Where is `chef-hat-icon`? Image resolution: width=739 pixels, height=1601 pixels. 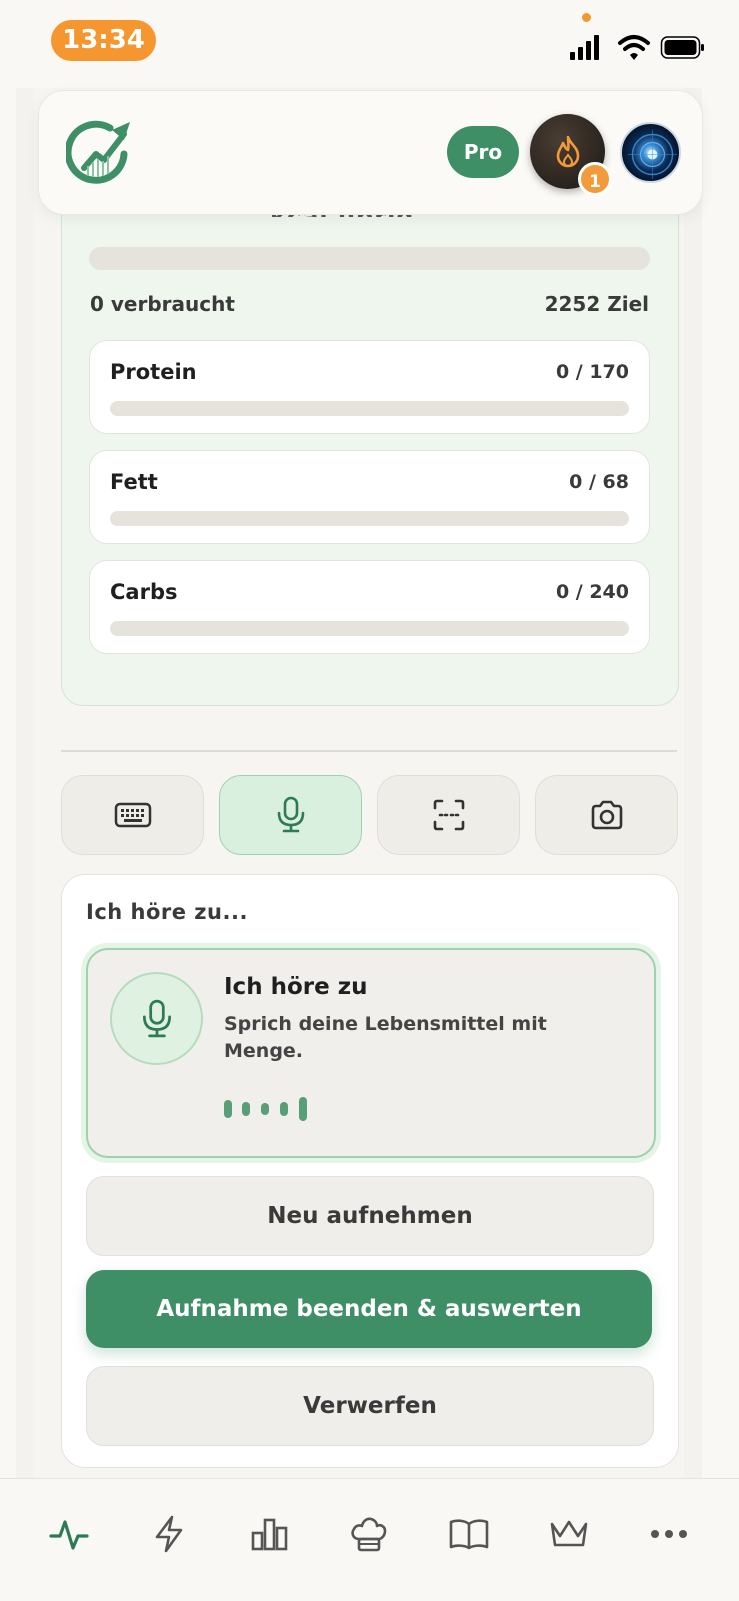 chef-hat-icon is located at coordinates (369, 1534).